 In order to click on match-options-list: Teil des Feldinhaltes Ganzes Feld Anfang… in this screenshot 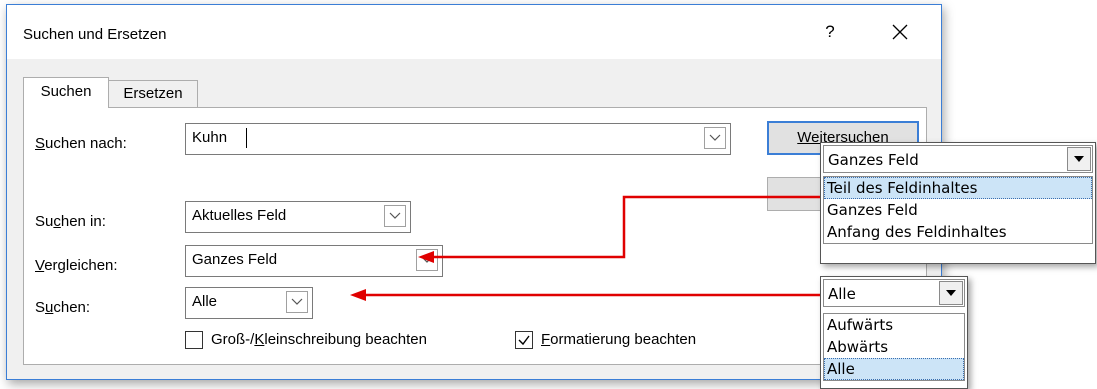, I will do `click(958, 210)`.